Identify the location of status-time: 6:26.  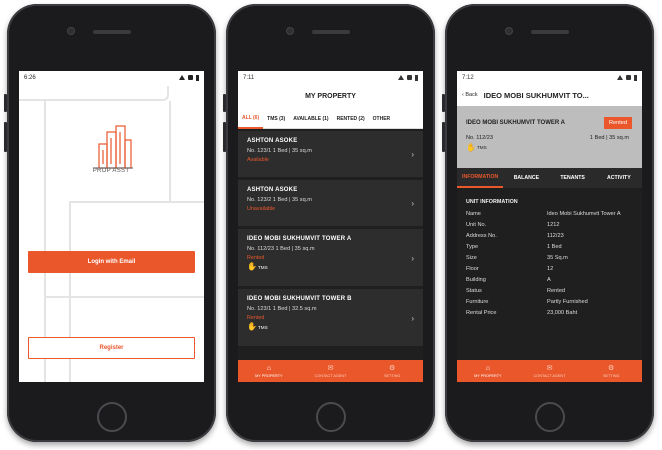
(30, 77).